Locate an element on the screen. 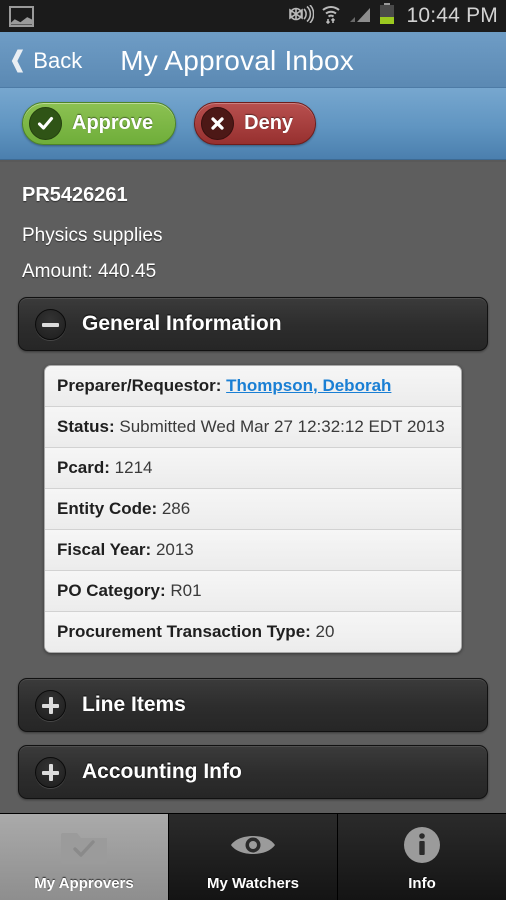  status-bar: 10:44 PM is located at coordinates (253, 17).